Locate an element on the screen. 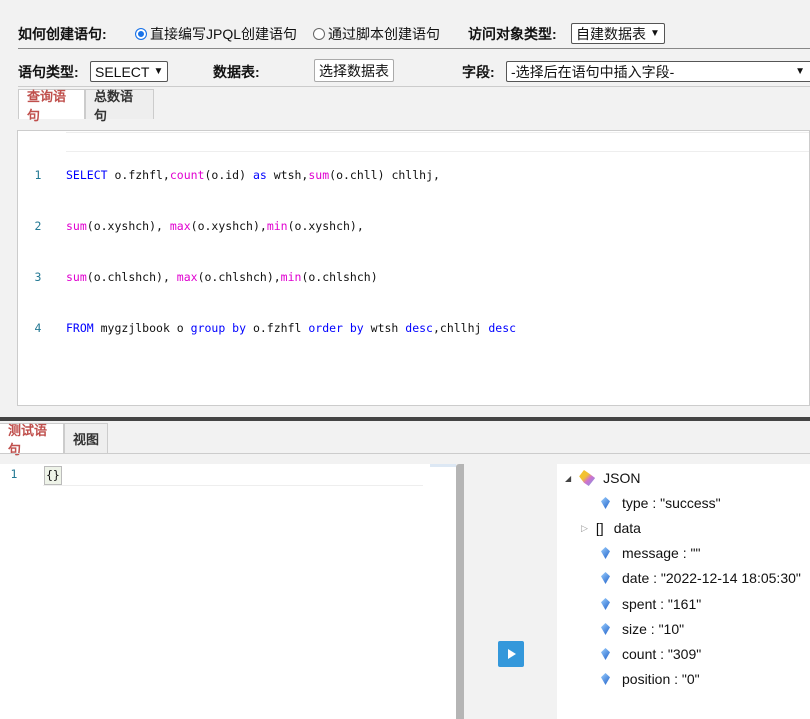  run-button is located at coordinates (511, 654).